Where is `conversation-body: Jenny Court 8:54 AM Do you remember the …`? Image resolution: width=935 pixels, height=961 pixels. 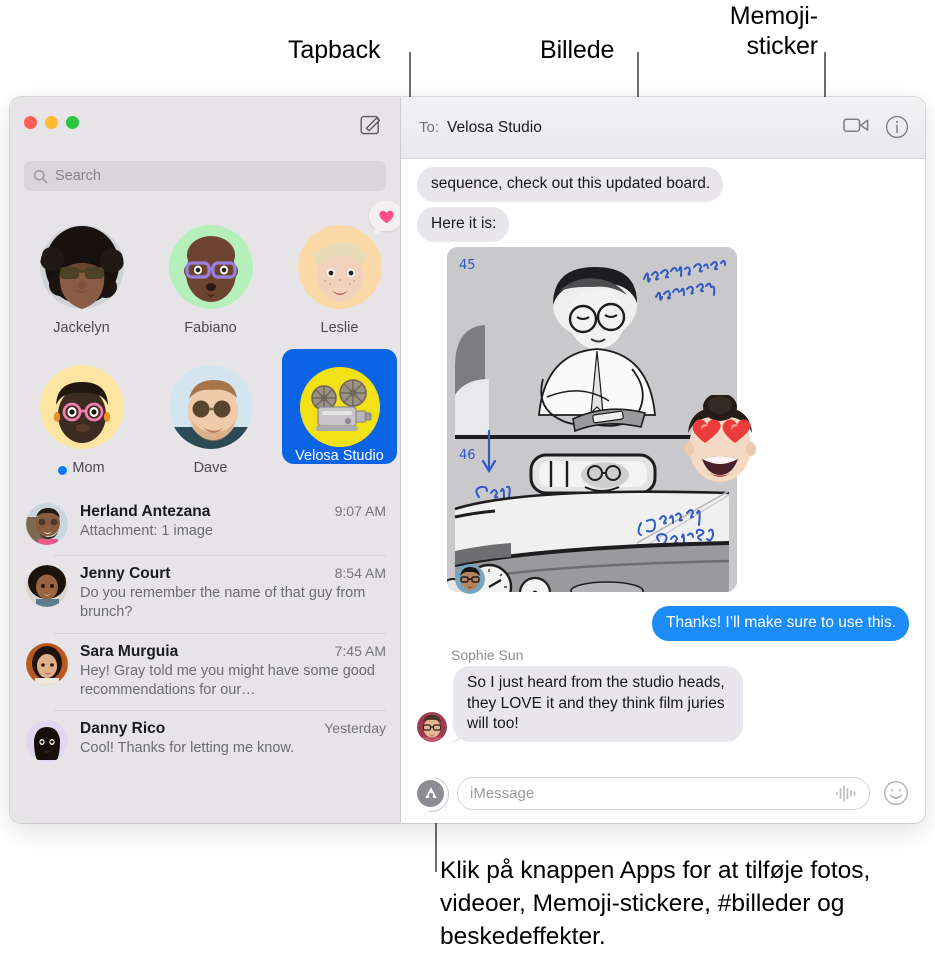
conversation-body: Jenny Court 8:54 AM Do you remember the … is located at coordinates (233, 594).